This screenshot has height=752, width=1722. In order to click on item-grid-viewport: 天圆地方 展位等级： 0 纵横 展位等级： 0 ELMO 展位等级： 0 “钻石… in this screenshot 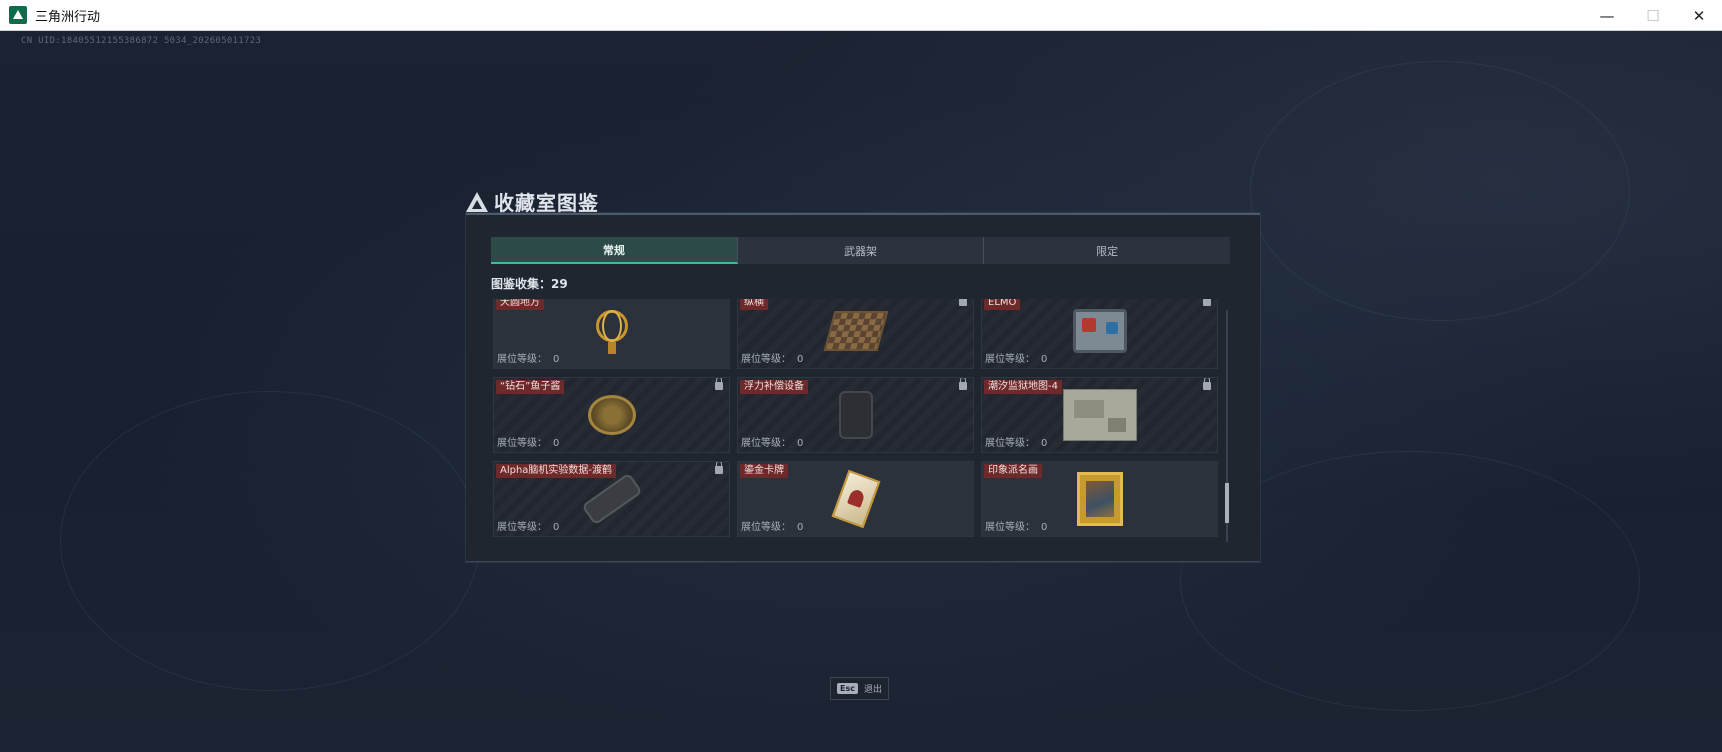, I will do `click(860, 422)`.